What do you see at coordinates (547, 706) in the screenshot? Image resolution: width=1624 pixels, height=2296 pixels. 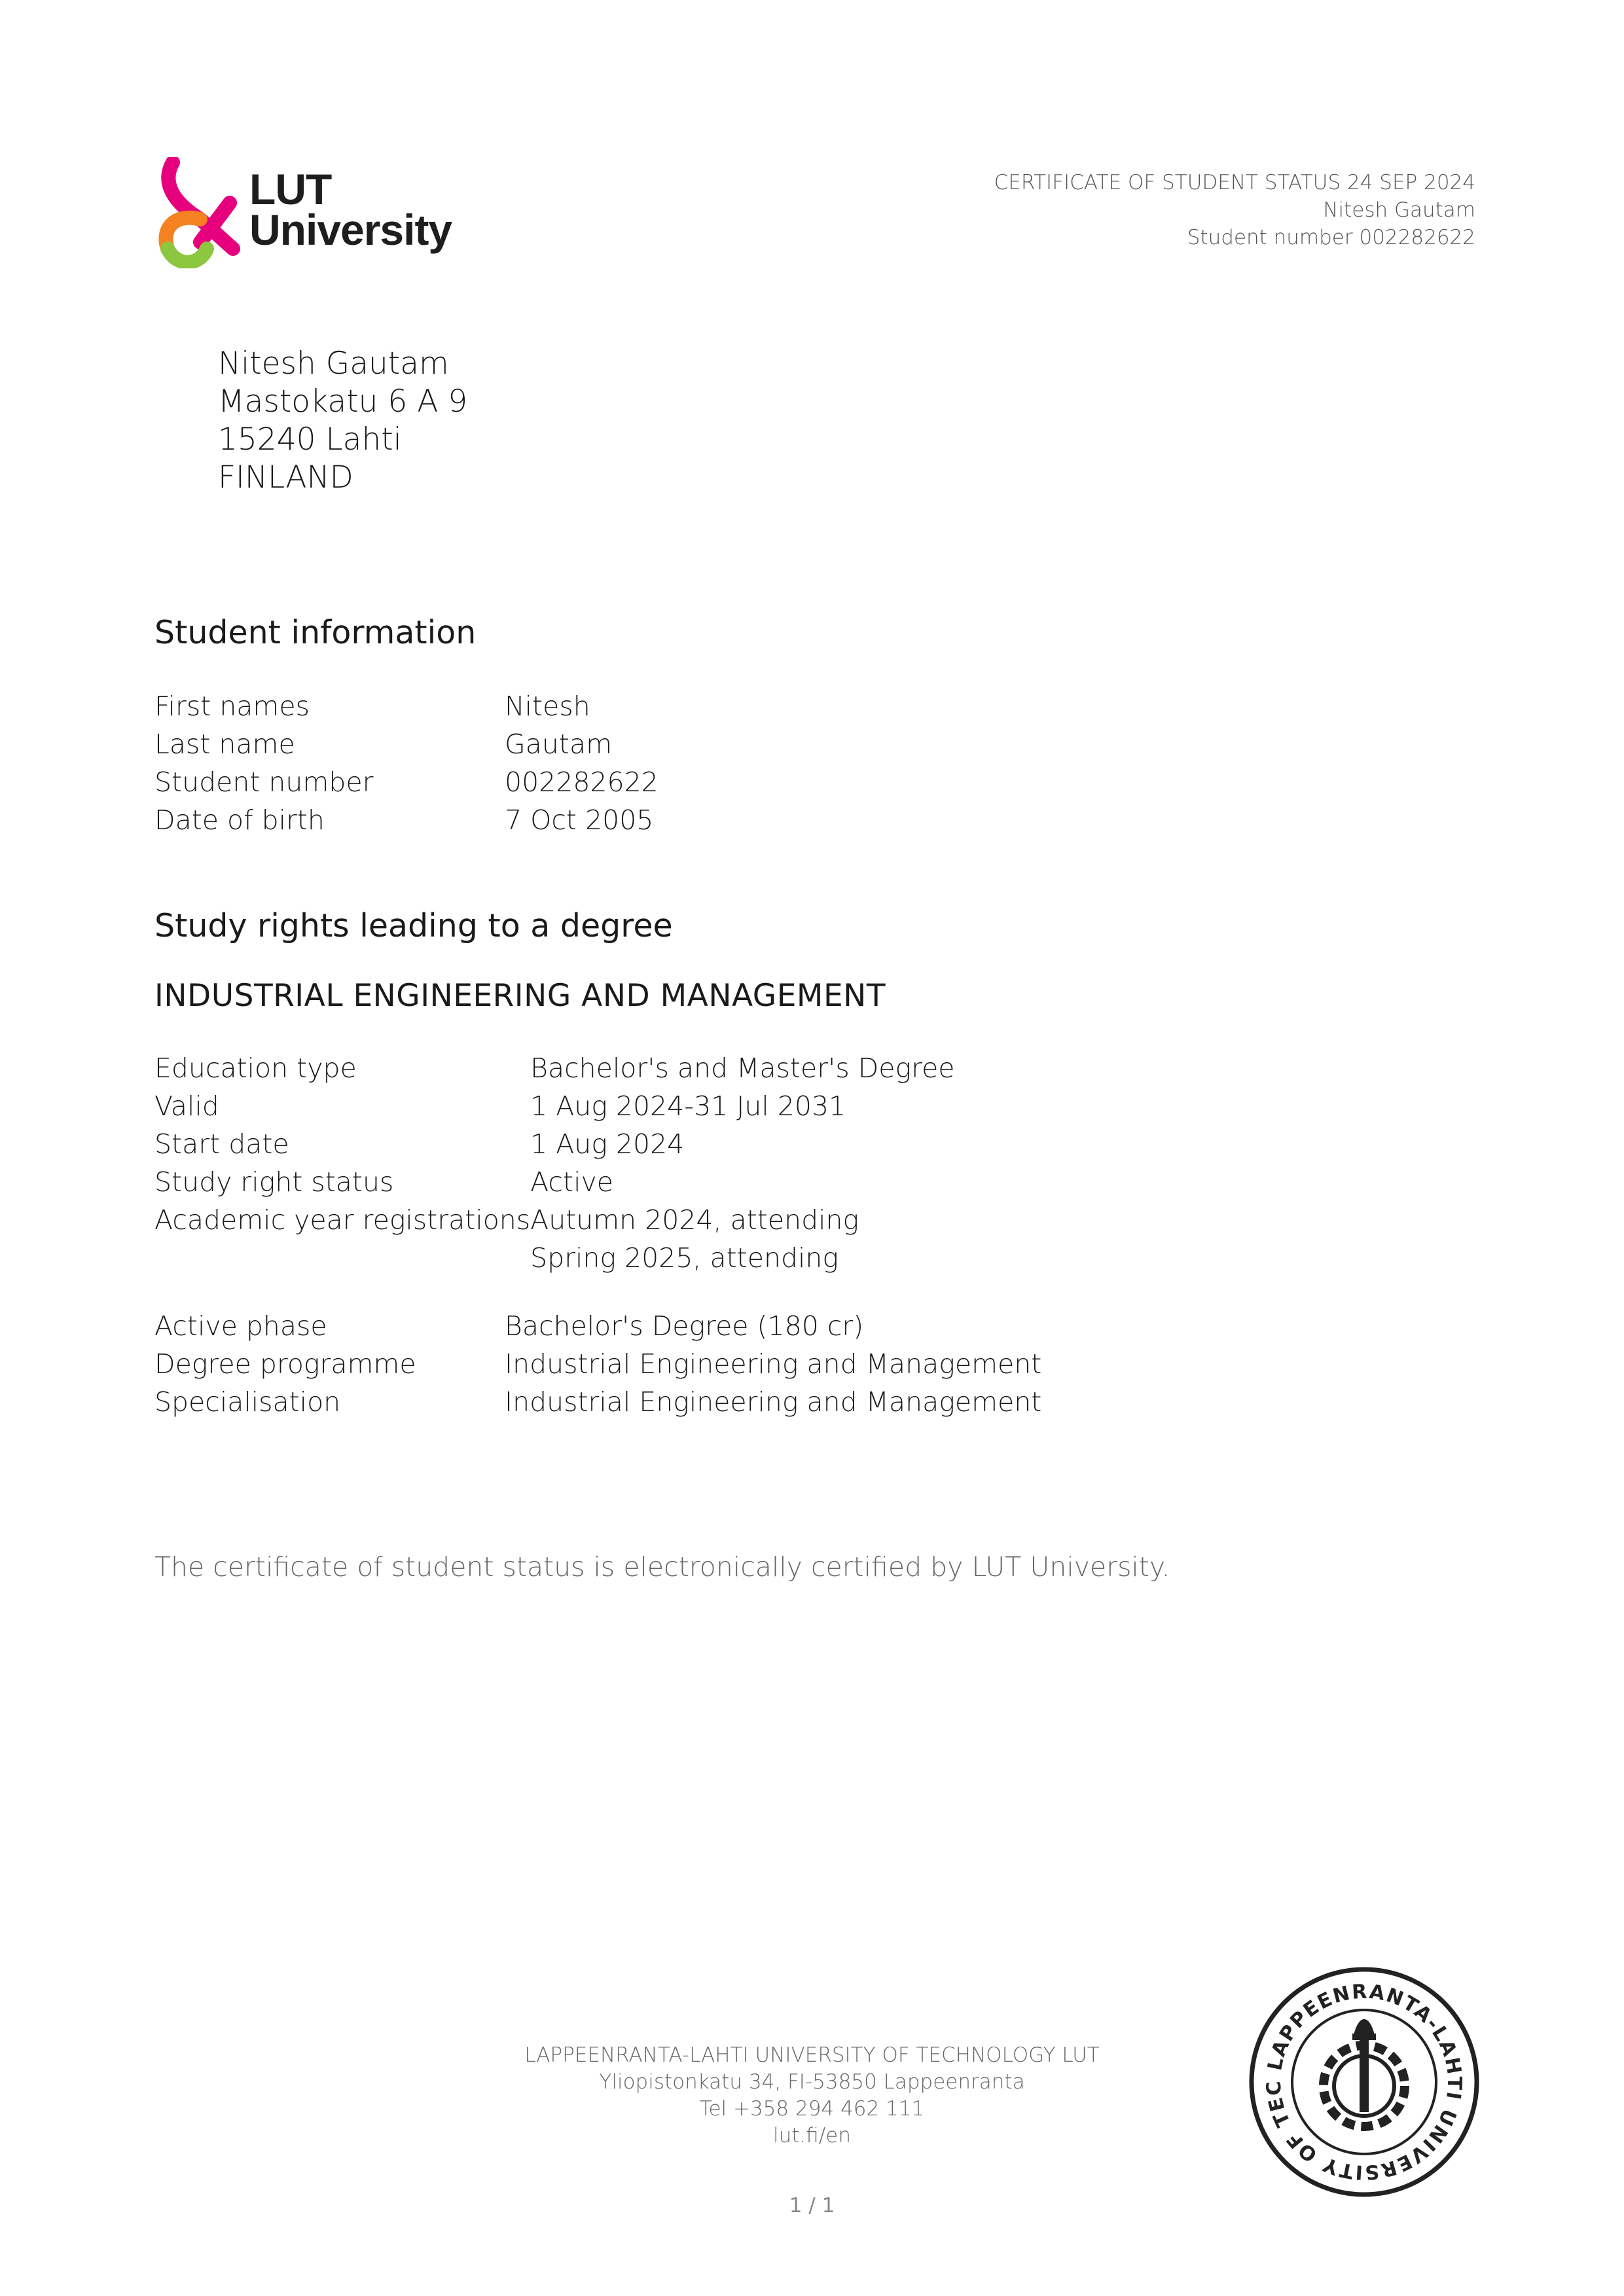 I see `row-value: Nitesh` at bounding box center [547, 706].